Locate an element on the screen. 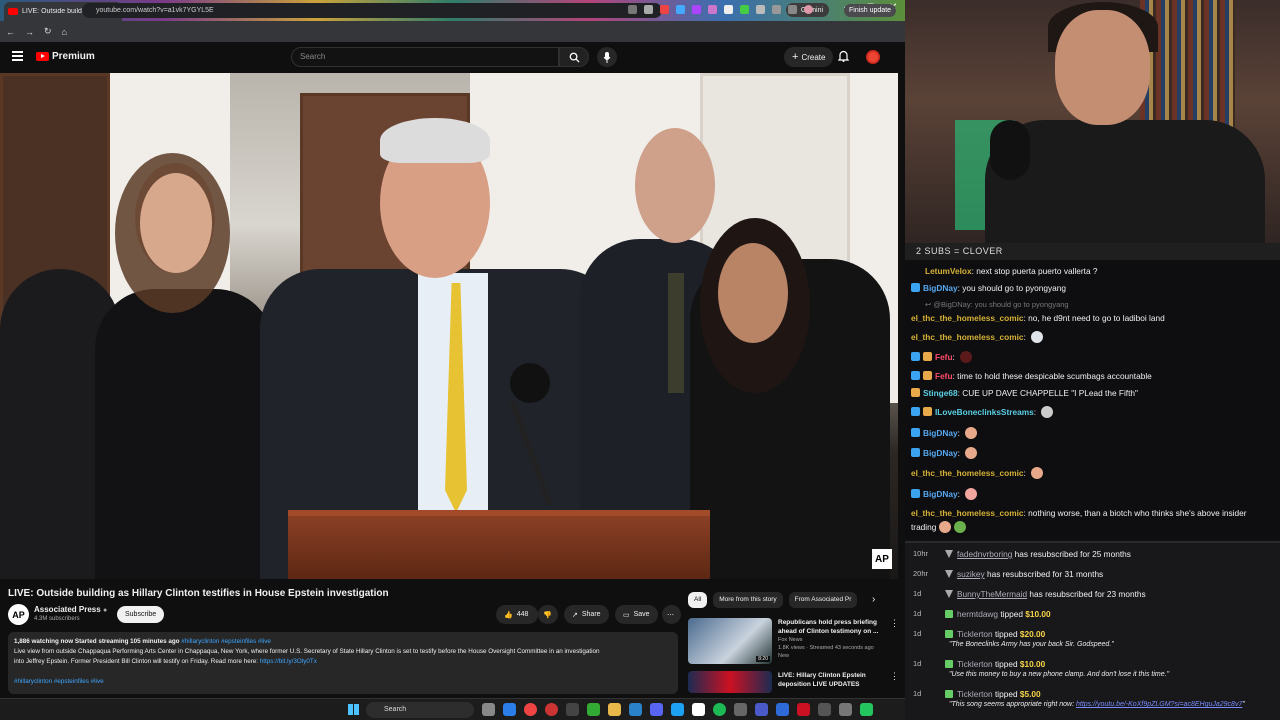 The width and height of the screenshot is (1280, 720). video-thumbnail is located at coordinates (730, 682).